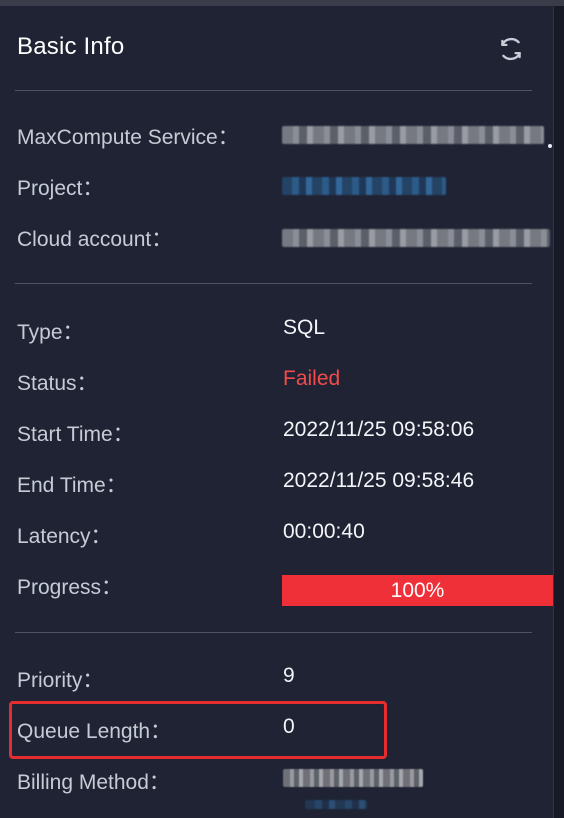 The height and width of the screenshot is (818, 564). Describe the element at coordinates (71, 46) in the screenshot. I see `panel-title: Basic Info` at that location.